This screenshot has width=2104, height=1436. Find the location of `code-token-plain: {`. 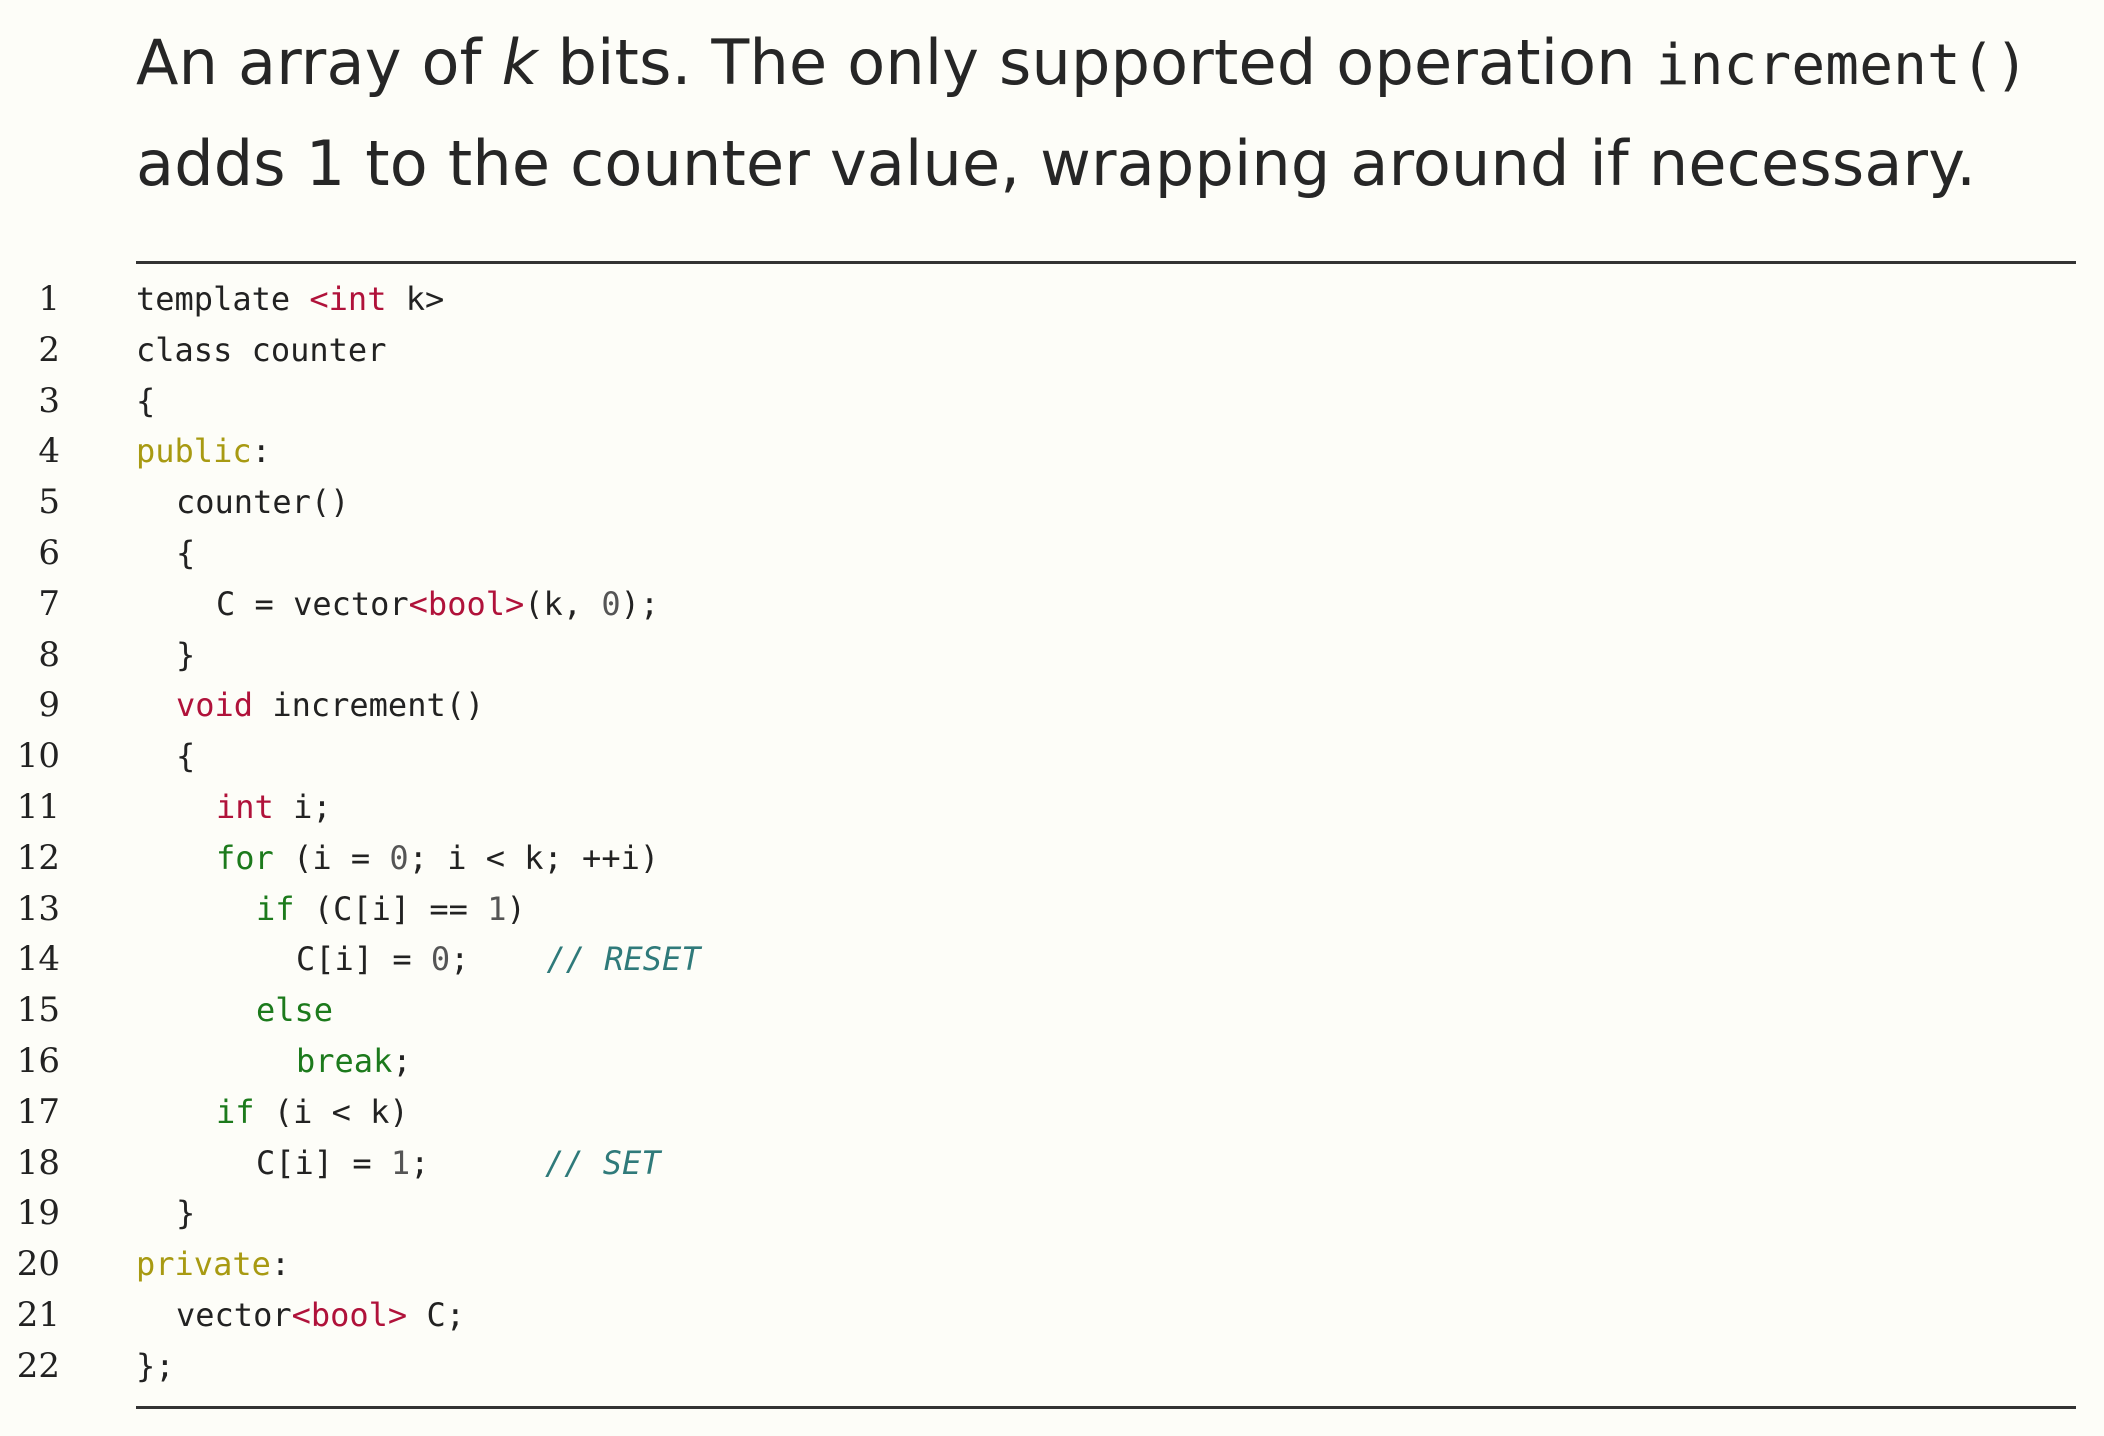

code-token-plain: { is located at coordinates (146, 400).